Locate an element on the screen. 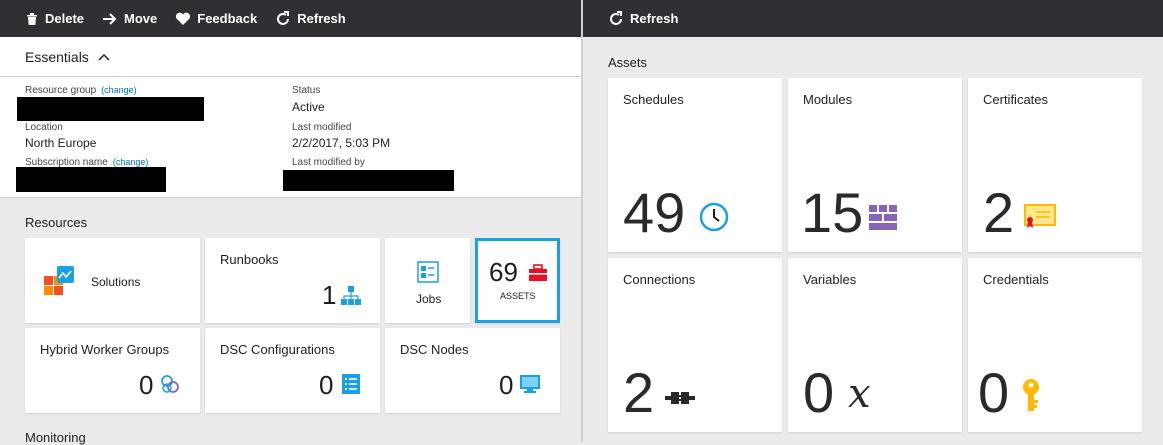 The height and width of the screenshot is (445, 1163). hybrid-worker-groups-tile: Hybrid Worker Groups 0 is located at coordinates (112, 370).